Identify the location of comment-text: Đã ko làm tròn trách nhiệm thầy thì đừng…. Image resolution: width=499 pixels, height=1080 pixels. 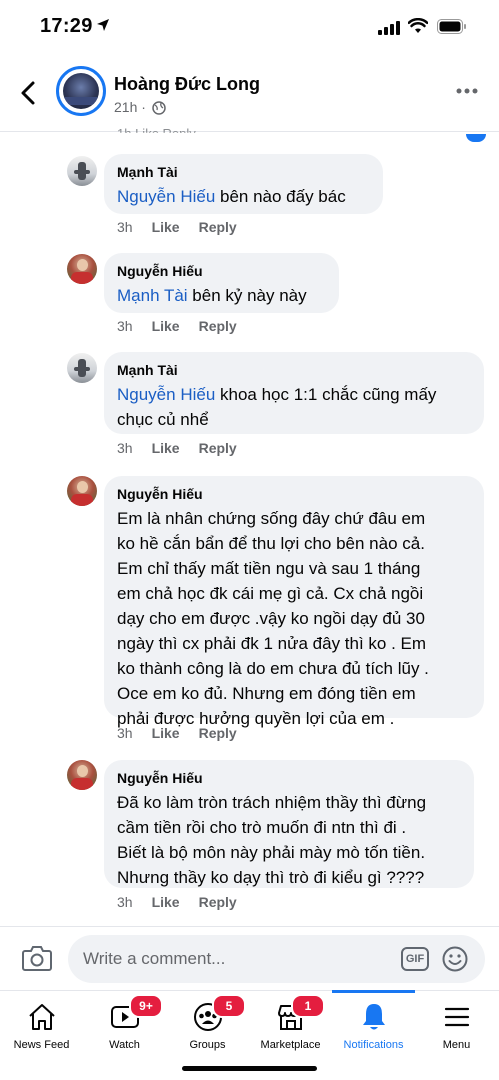
(289, 840).